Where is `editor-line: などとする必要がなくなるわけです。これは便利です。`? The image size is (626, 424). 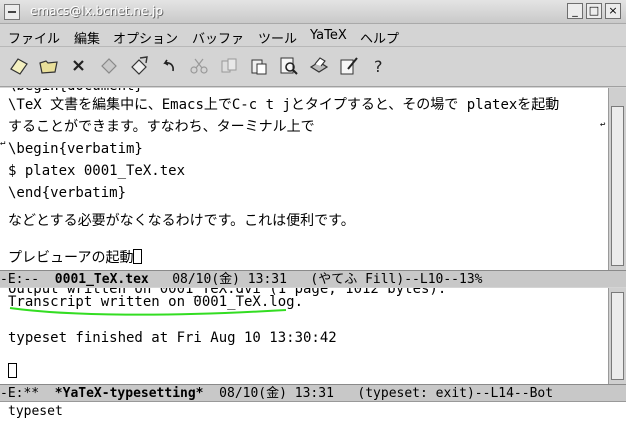 editor-line: などとする必要がなくなるわけです。これは便利です。 is located at coordinates (181, 221).